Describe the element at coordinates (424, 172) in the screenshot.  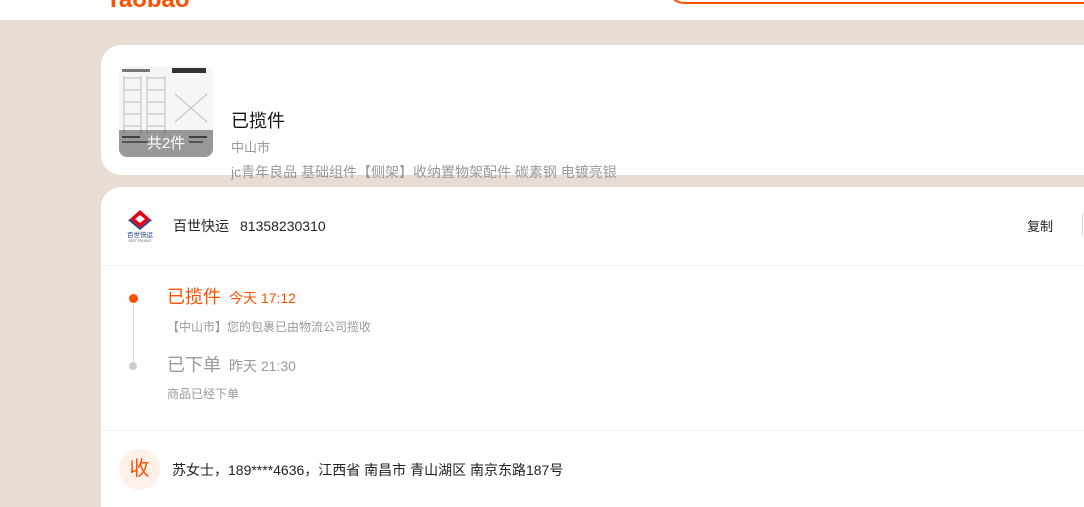
I see `product-title: jc青年良品 基础组件【侧架】收纳置物架配件 碳素钢 电镀亮银` at that location.